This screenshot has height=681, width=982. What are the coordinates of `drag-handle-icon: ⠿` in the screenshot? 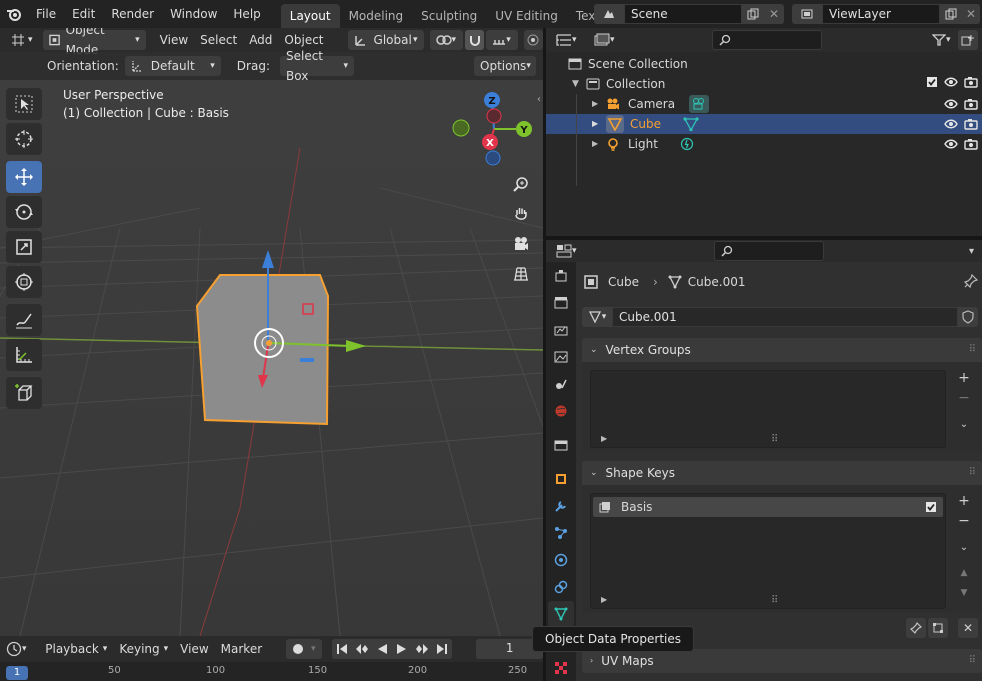 It's located at (972, 473).